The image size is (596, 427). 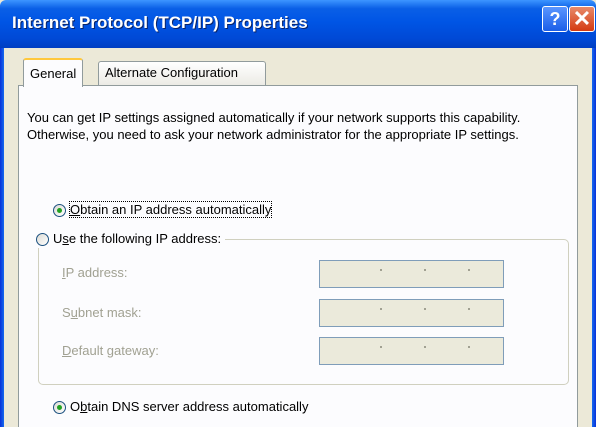 What do you see at coordinates (182, 73) in the screenshot?
I see `tab-alternate-configuration: Alternate Configuration` at bounding box center [182, 73].